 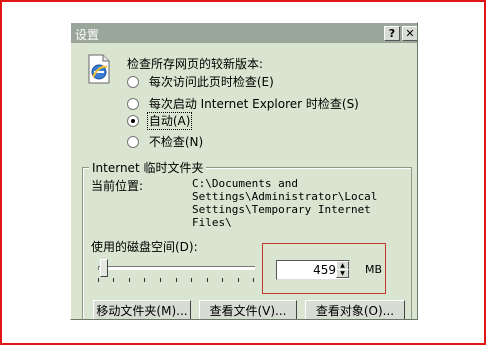 What do you see at coordinates (392, 33) in the screenshot?
I see `help-button: ?` at bounding box center [392, 33].